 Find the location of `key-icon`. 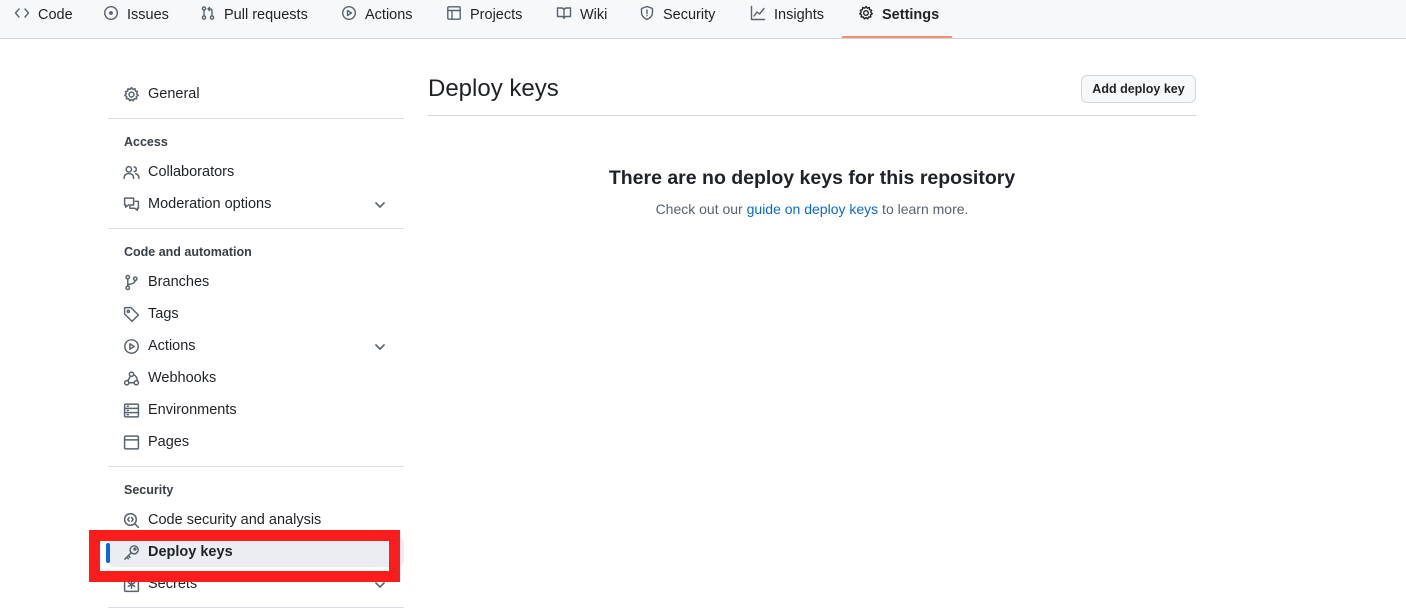

key-icon is located at coordinates (131, 552).